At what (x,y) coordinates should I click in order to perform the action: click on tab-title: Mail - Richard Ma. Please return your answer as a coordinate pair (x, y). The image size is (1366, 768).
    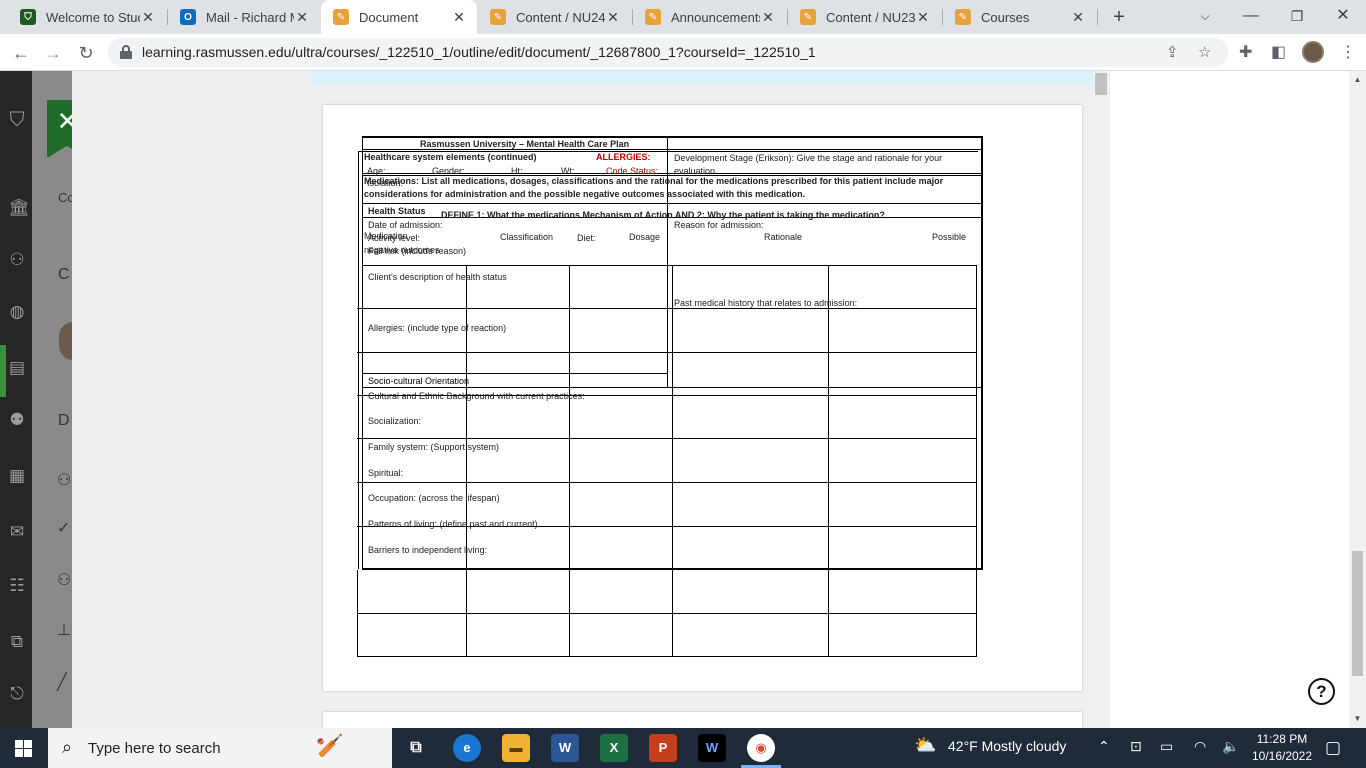
    Looking at the image, I should click on (250, 17).